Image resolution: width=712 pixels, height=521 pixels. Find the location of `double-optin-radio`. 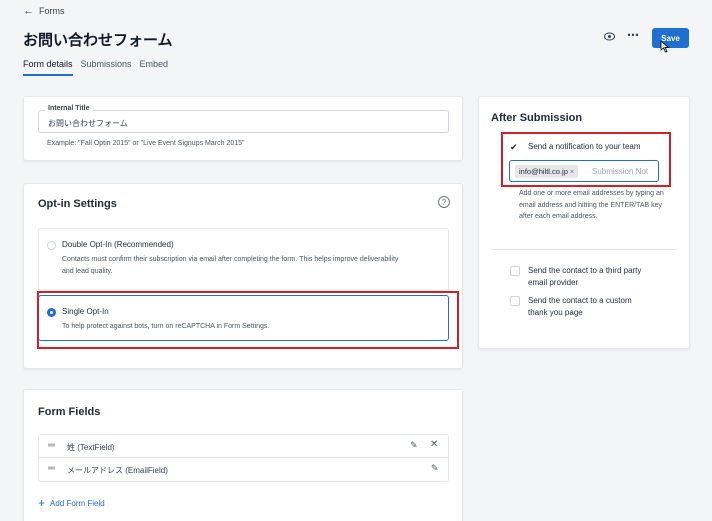

double-optin-radio is located at coordinates (51, 245).